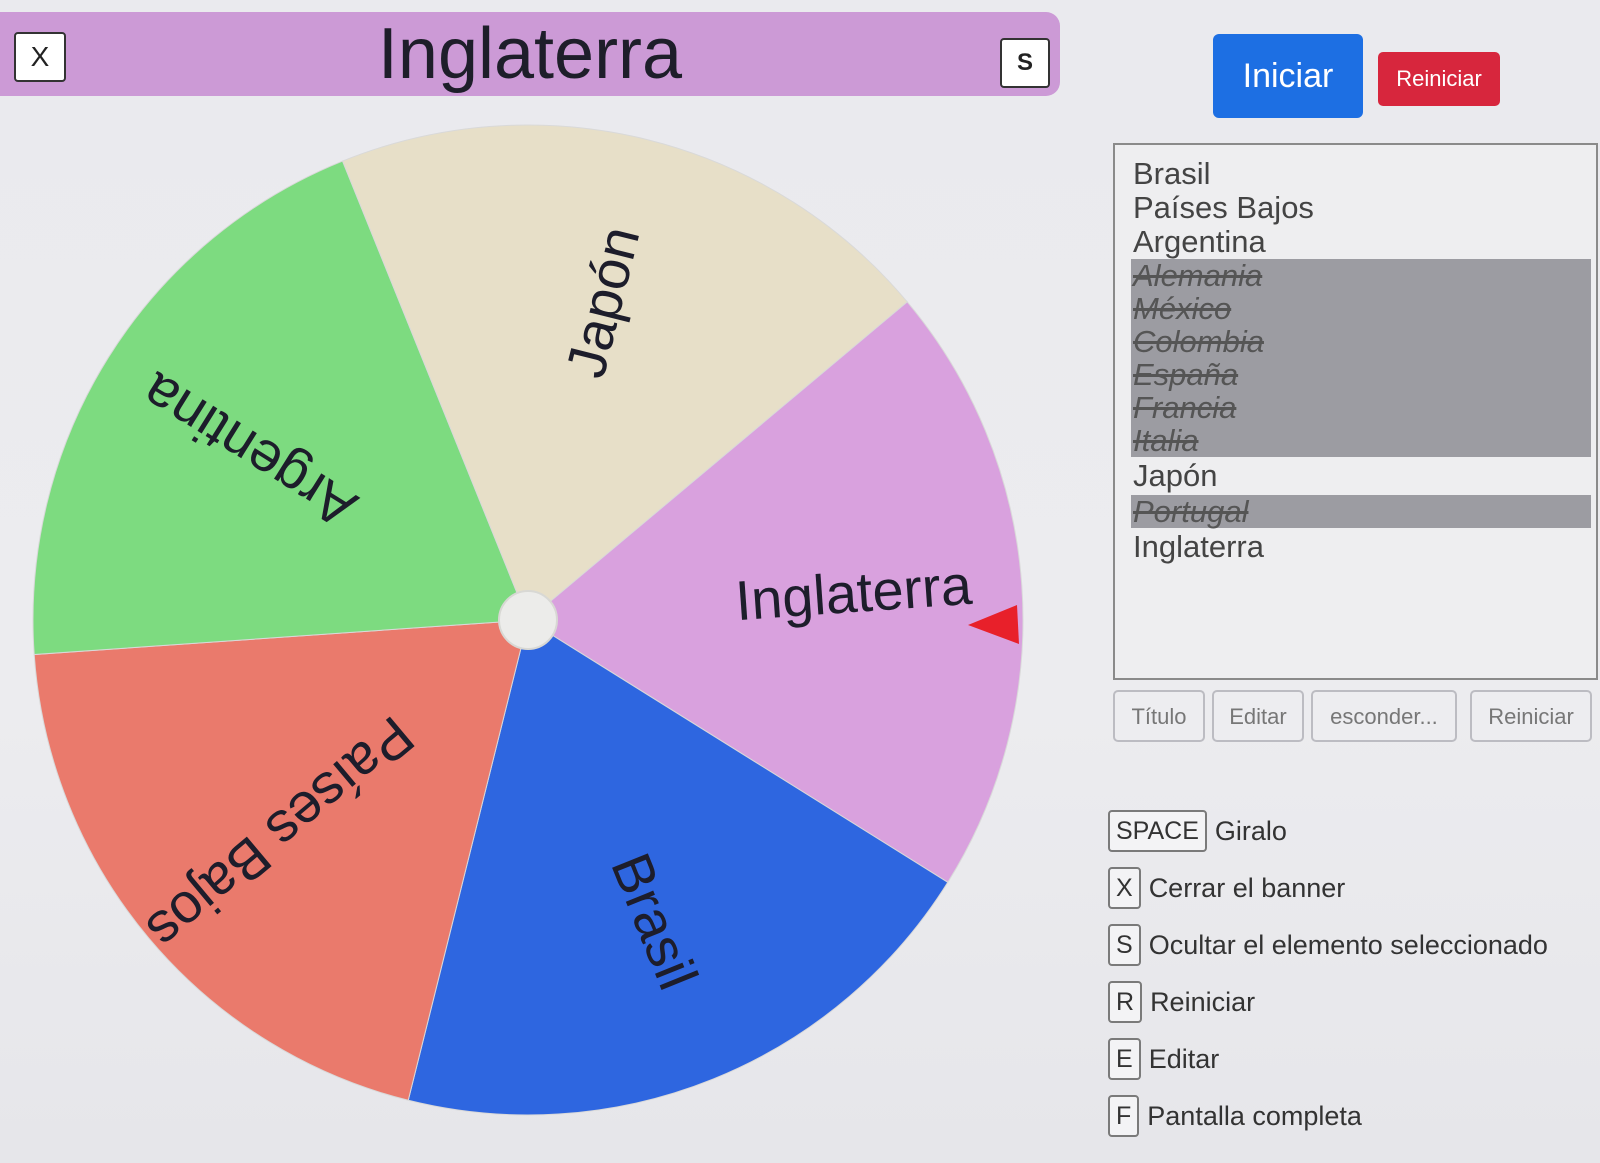 This screenshot has height=1163, width=1600. Describe the element at coordinates (1288, 76) in the screenshot. I see `start-button: Iniciar` at that location.